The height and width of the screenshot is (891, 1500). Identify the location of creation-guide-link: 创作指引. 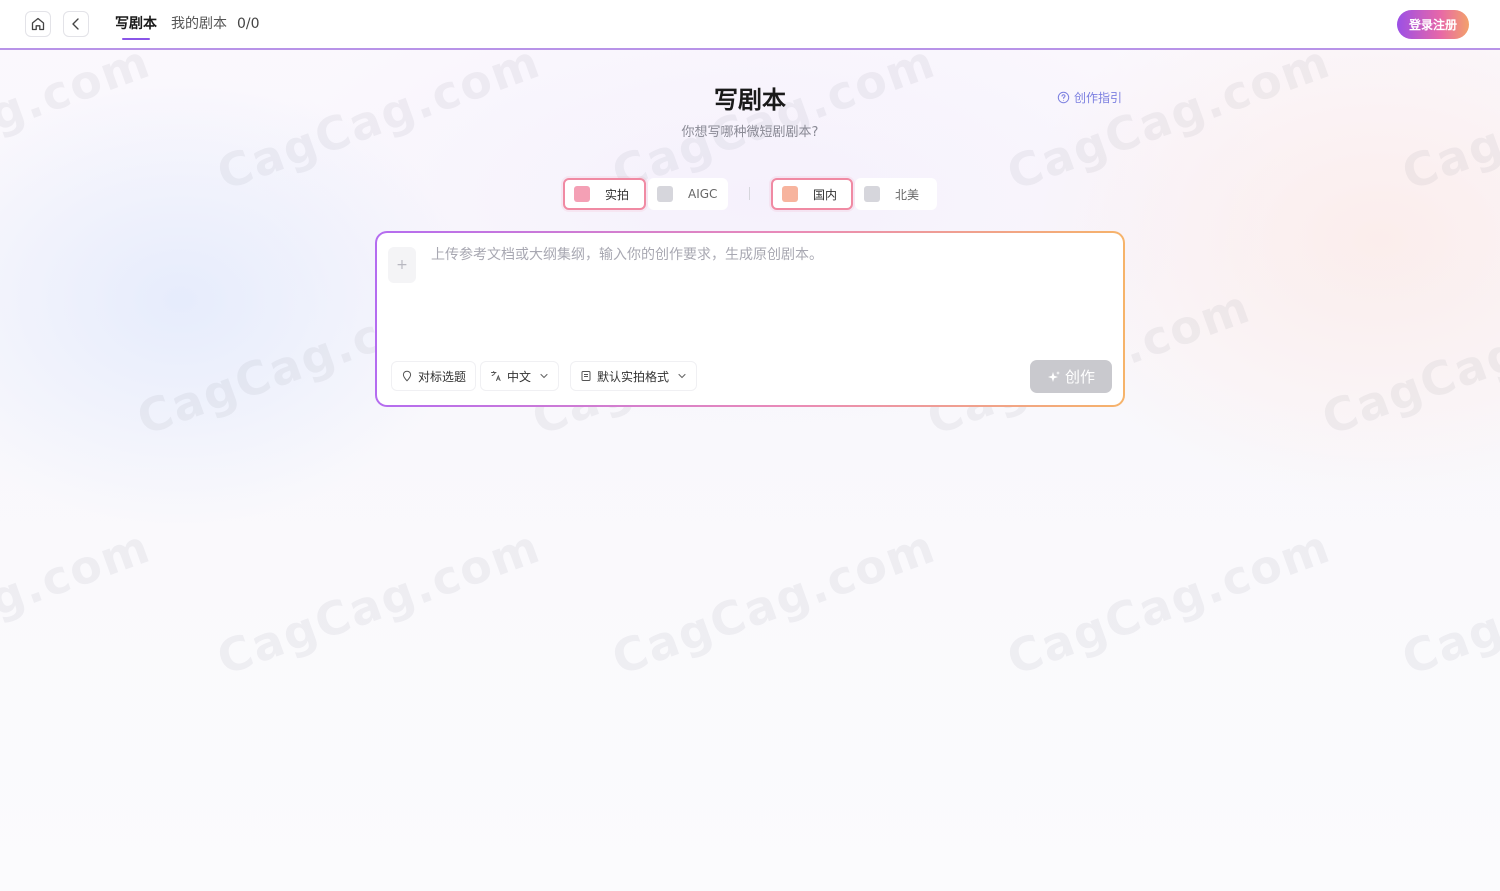
(1089, 97).